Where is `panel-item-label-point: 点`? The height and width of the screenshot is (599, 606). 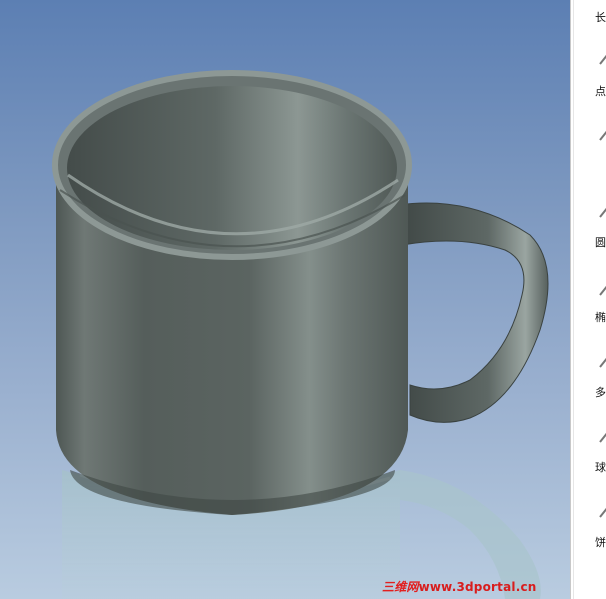
panel-item-label-point: 点 is located at coordinates (600, 92).